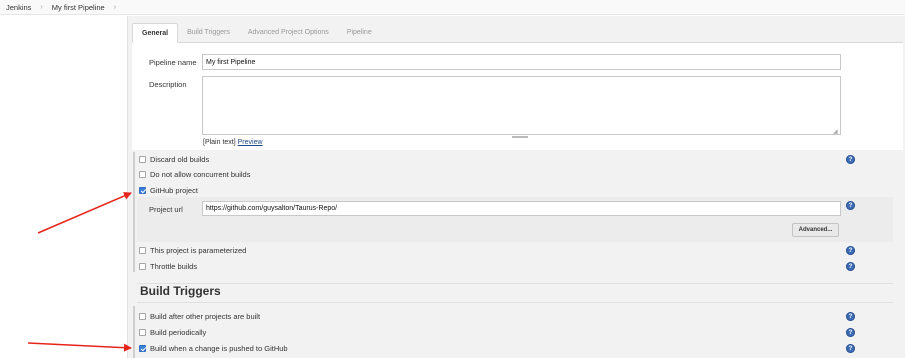  What do you see at coordinates (79, 272) in the screenshot?
I see `annotation-arrows` at bounding box center [79, 272].